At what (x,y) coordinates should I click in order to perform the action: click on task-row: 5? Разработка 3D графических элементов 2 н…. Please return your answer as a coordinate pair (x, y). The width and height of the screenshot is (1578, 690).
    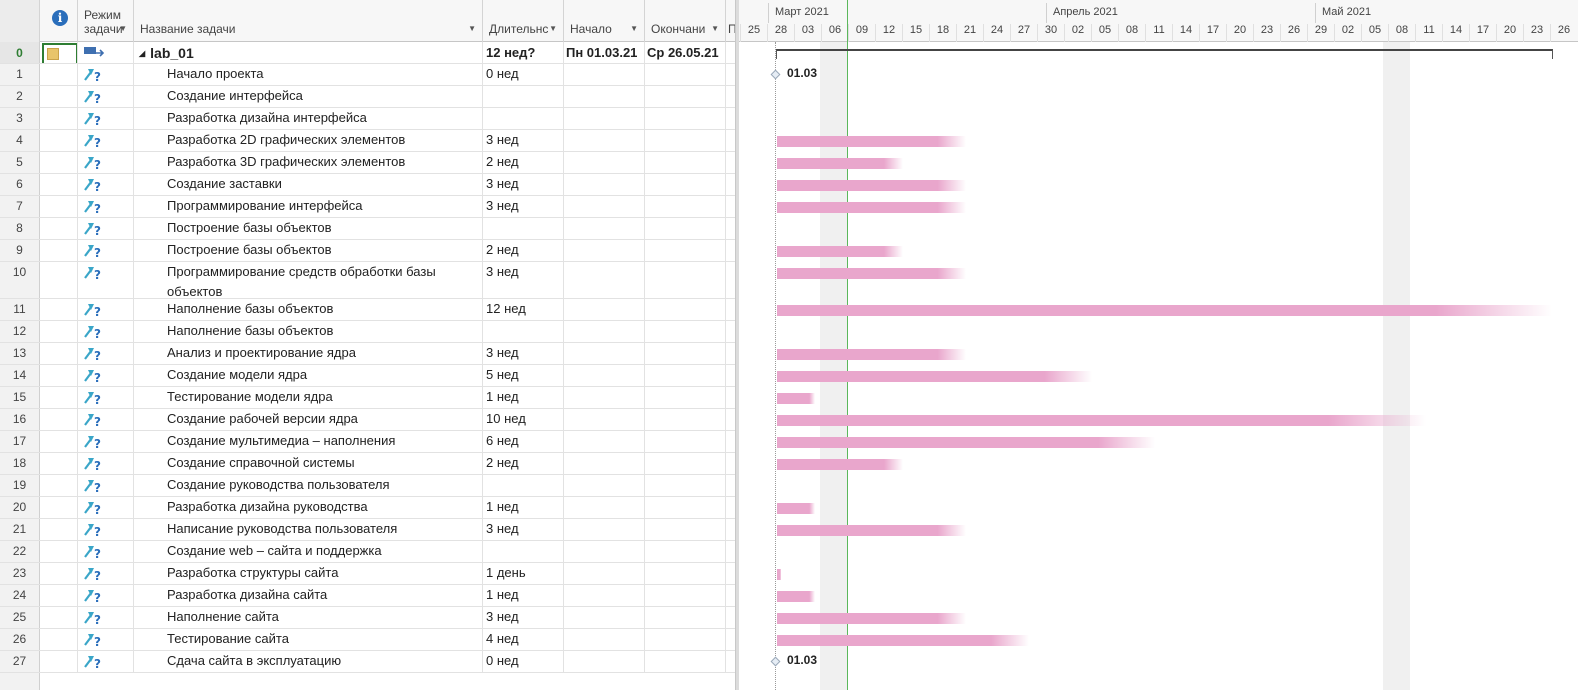
    Looking at the image, I should click on (367, 163).